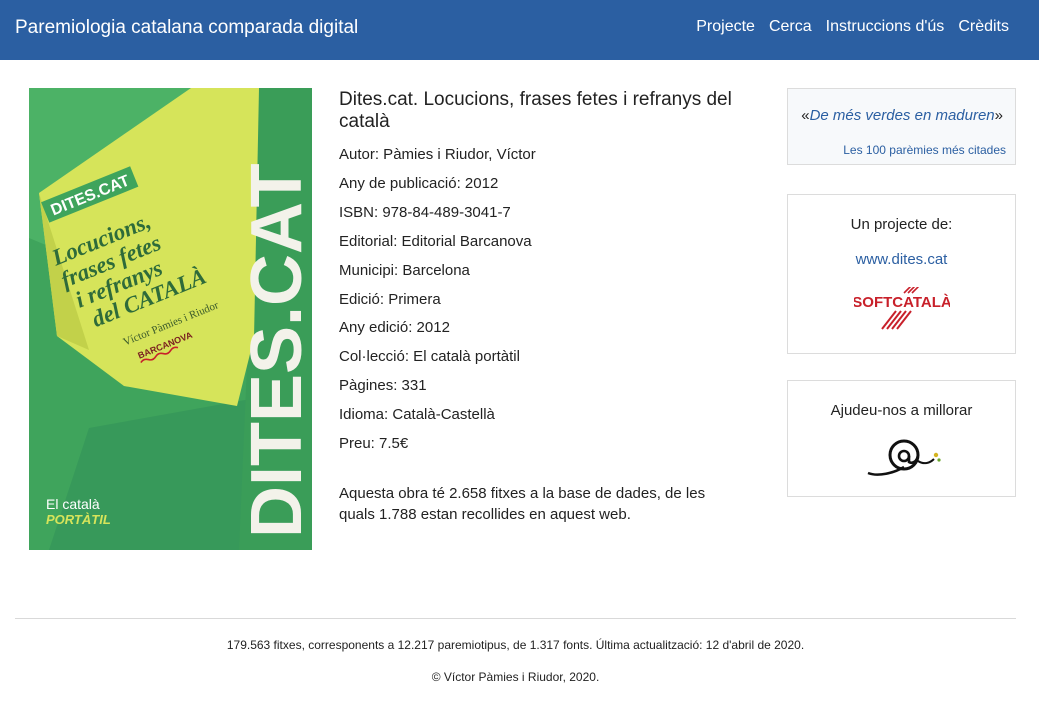 This screenshot has height=704, width=1039. What do you see at coordinates (901, 274) in the screenshot?
I see `project-panel: Un projecte de: www.dites.cat SOFTCATALÀ` at bounding box center [901, 274].